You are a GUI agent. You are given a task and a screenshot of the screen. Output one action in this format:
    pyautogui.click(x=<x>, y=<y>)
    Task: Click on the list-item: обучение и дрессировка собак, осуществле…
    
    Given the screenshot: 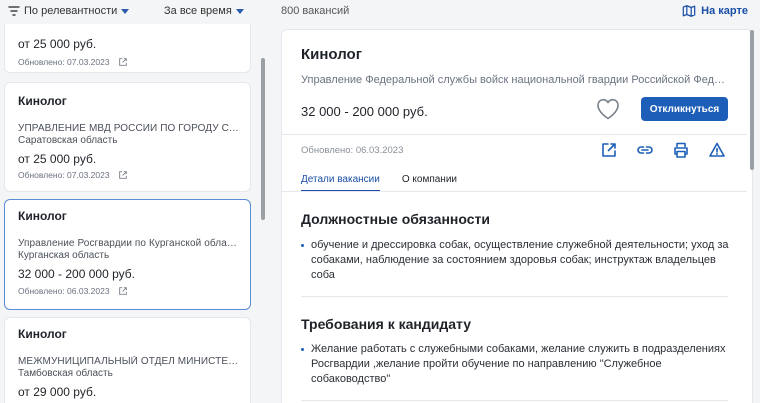 What is the action you would take?
    pyautogui.click(x=516, y=260)
    